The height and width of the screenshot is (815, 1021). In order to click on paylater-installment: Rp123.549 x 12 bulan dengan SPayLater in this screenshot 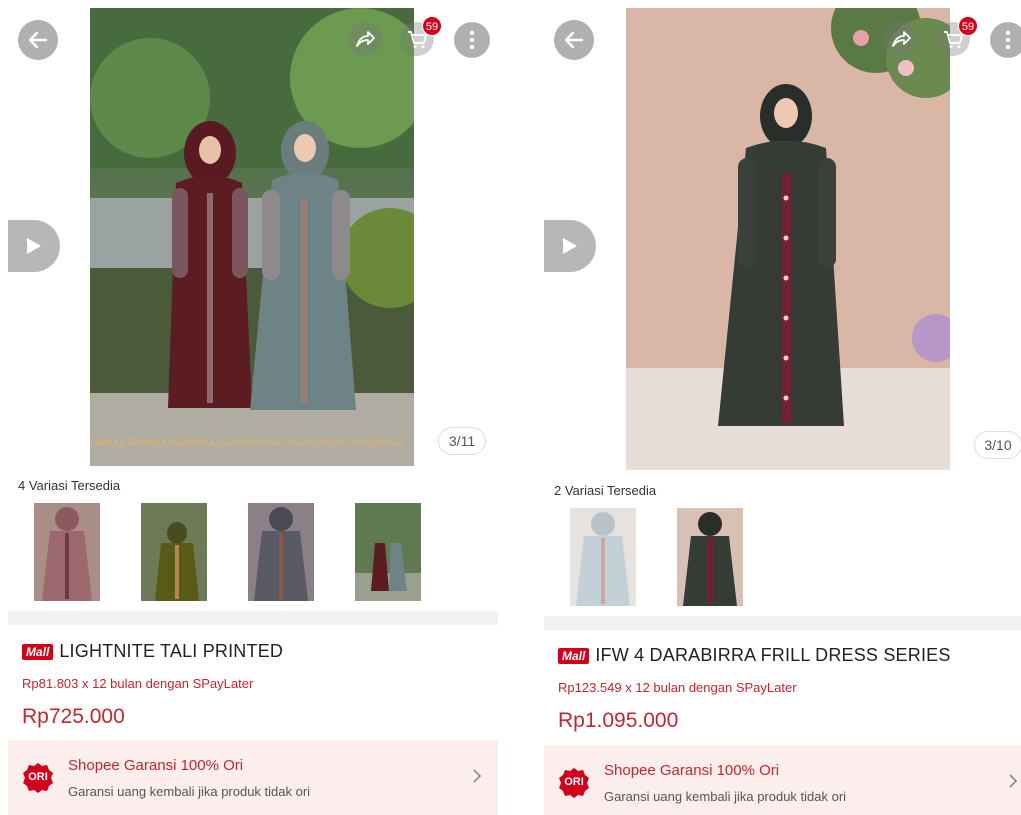, I will do `click(677, 687)`.